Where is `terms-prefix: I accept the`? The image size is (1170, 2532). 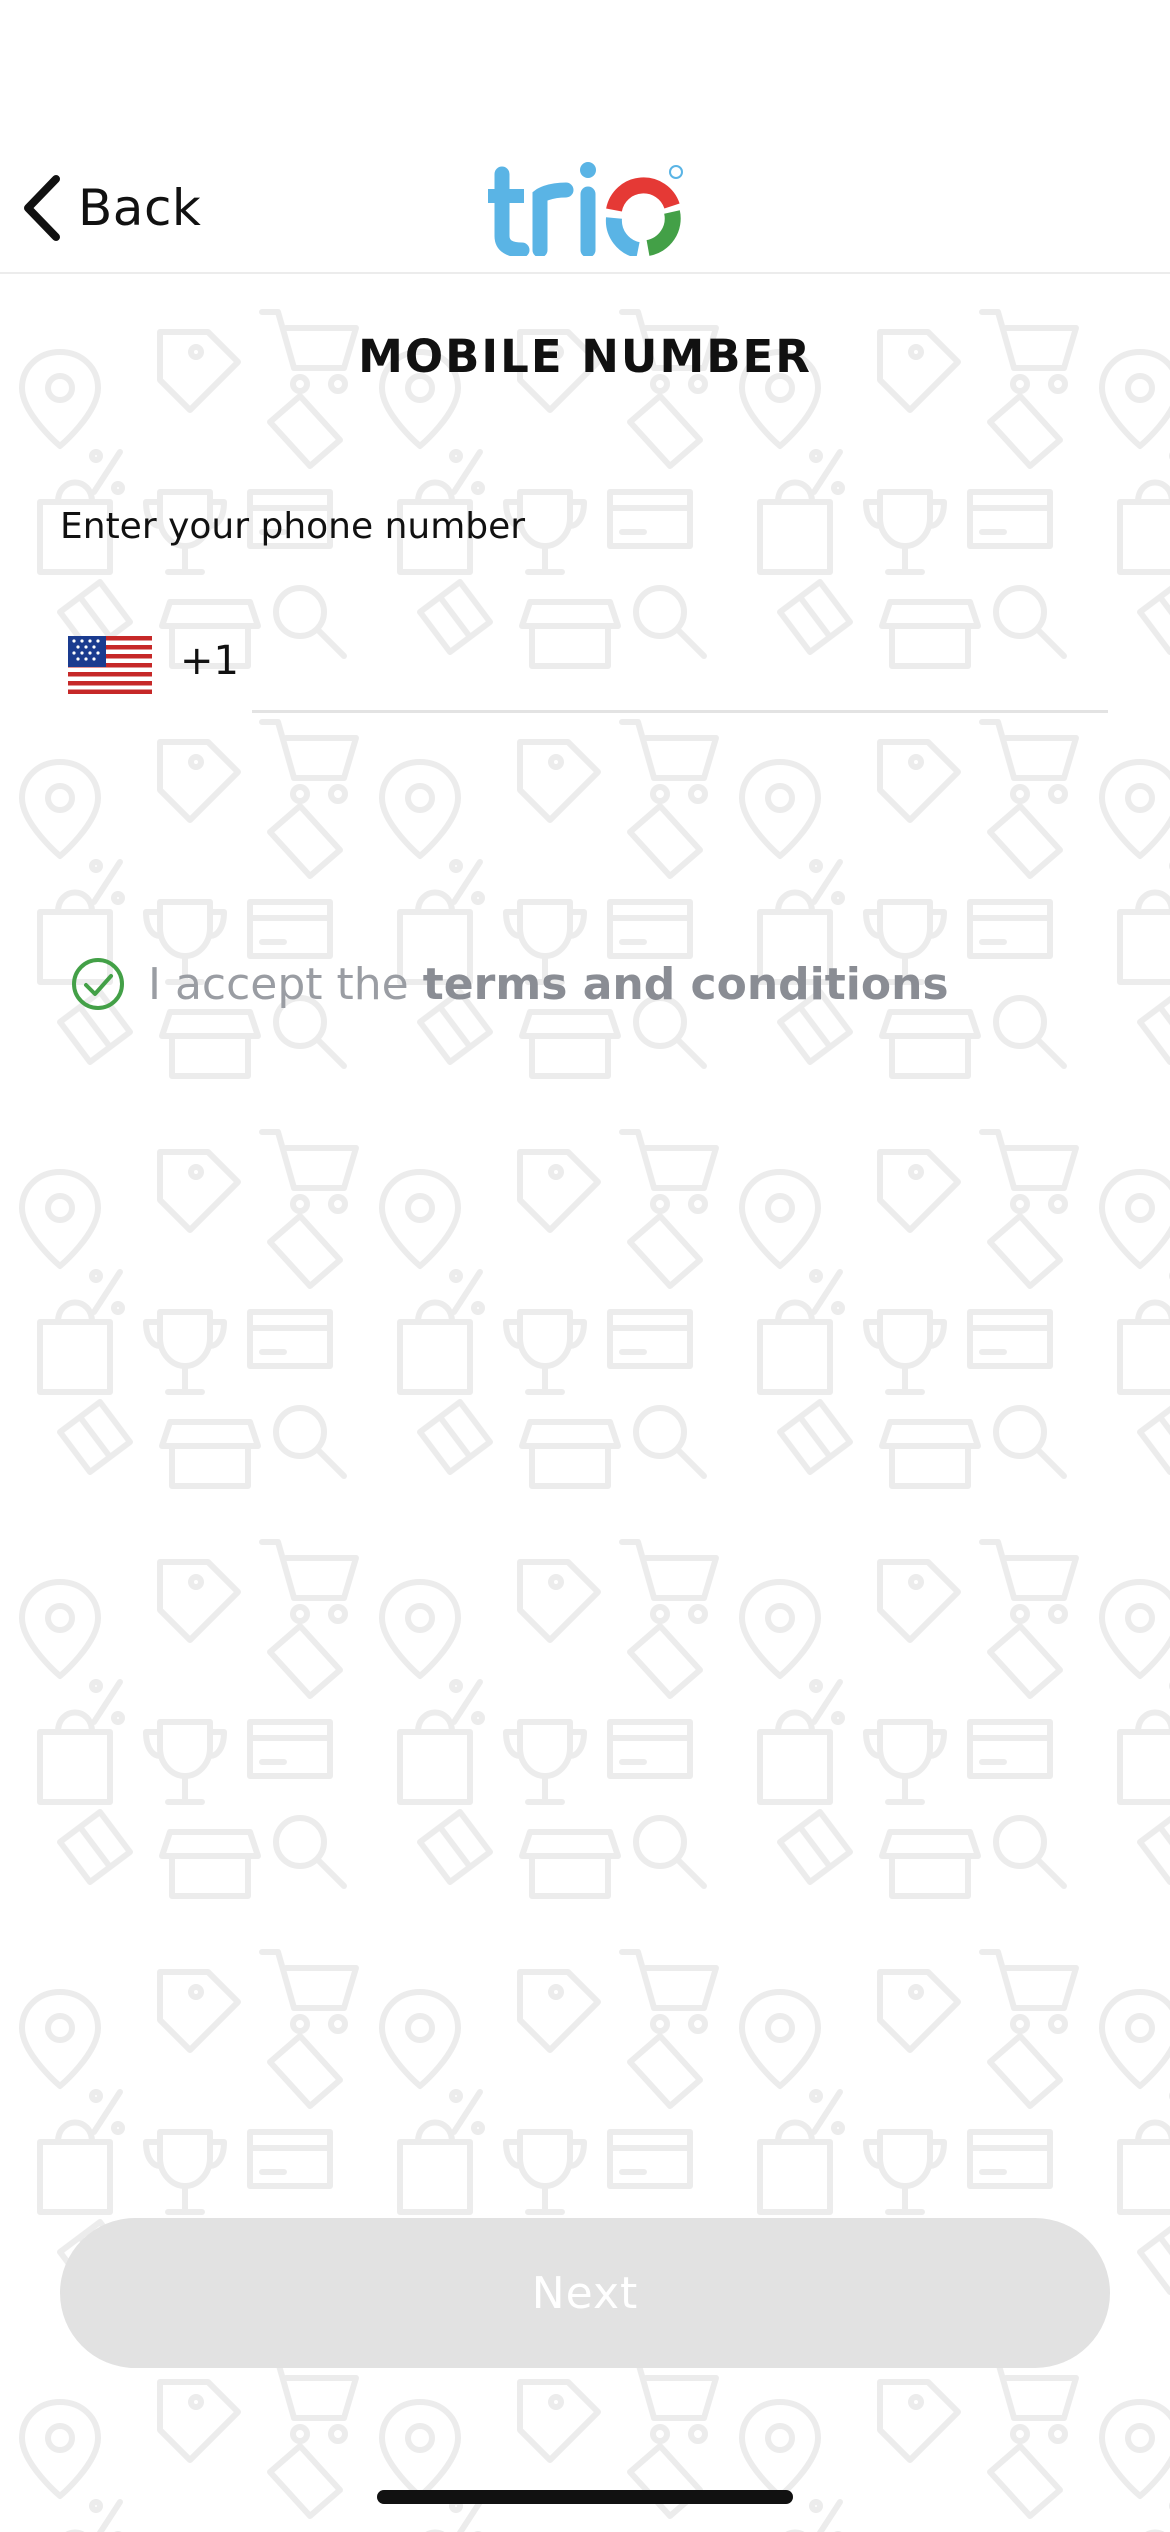 terms-prefix: I accept the is located at coordinates (278, 984).